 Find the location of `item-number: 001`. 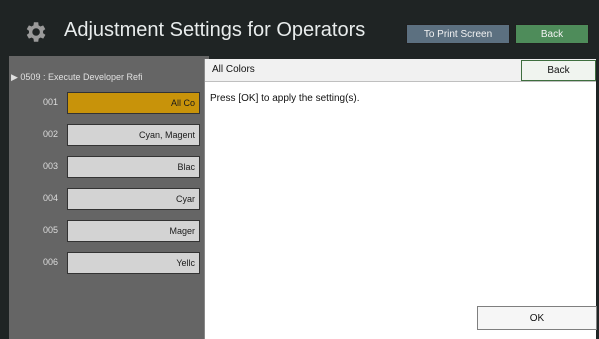

item-number: 001 is located at coordinates (51, 102).